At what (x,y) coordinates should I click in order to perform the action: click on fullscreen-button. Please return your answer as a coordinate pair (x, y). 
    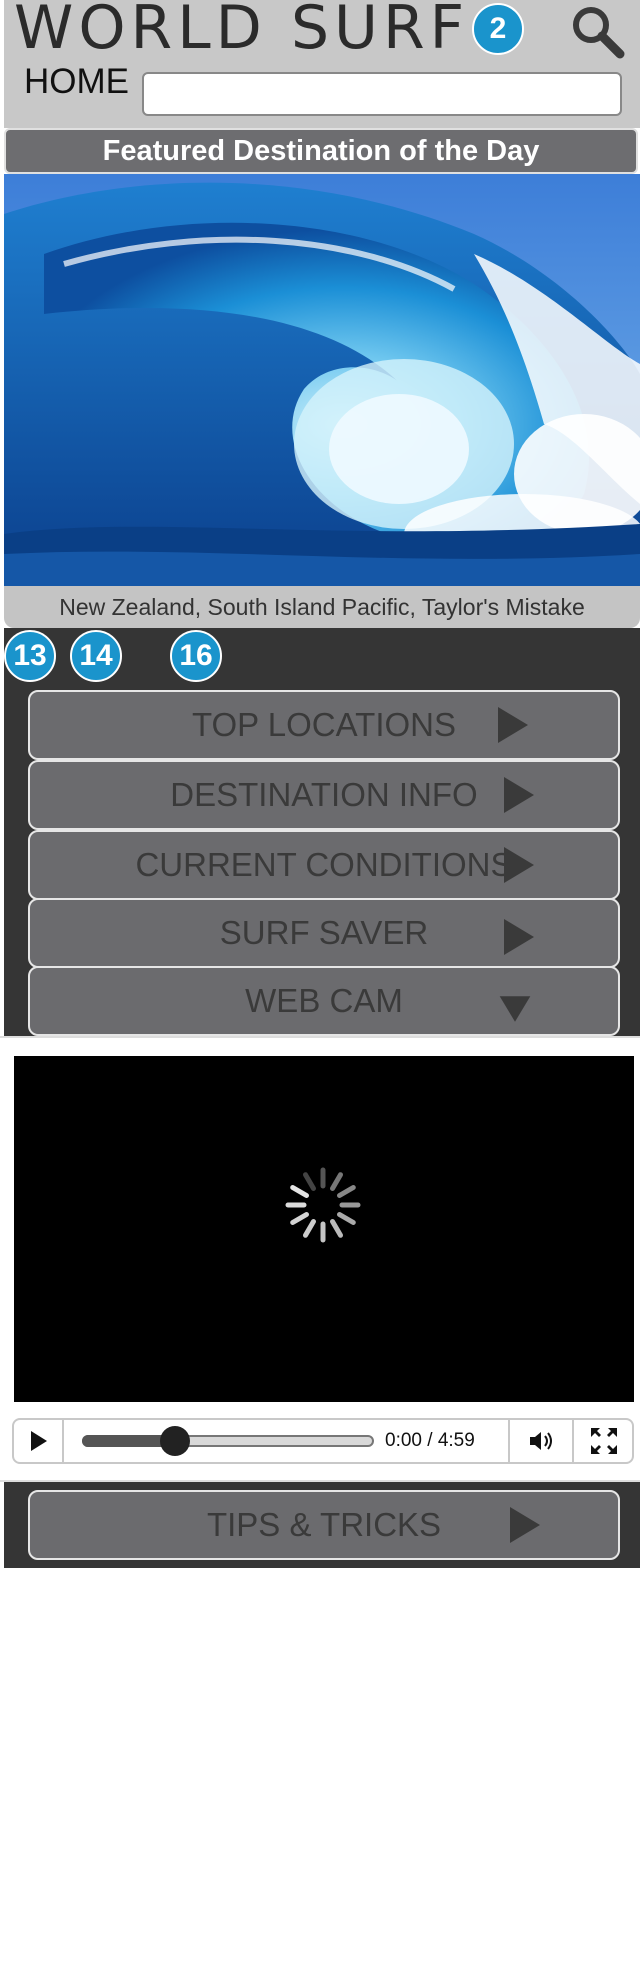
    Looking at the image, I should click on (603, 1441).